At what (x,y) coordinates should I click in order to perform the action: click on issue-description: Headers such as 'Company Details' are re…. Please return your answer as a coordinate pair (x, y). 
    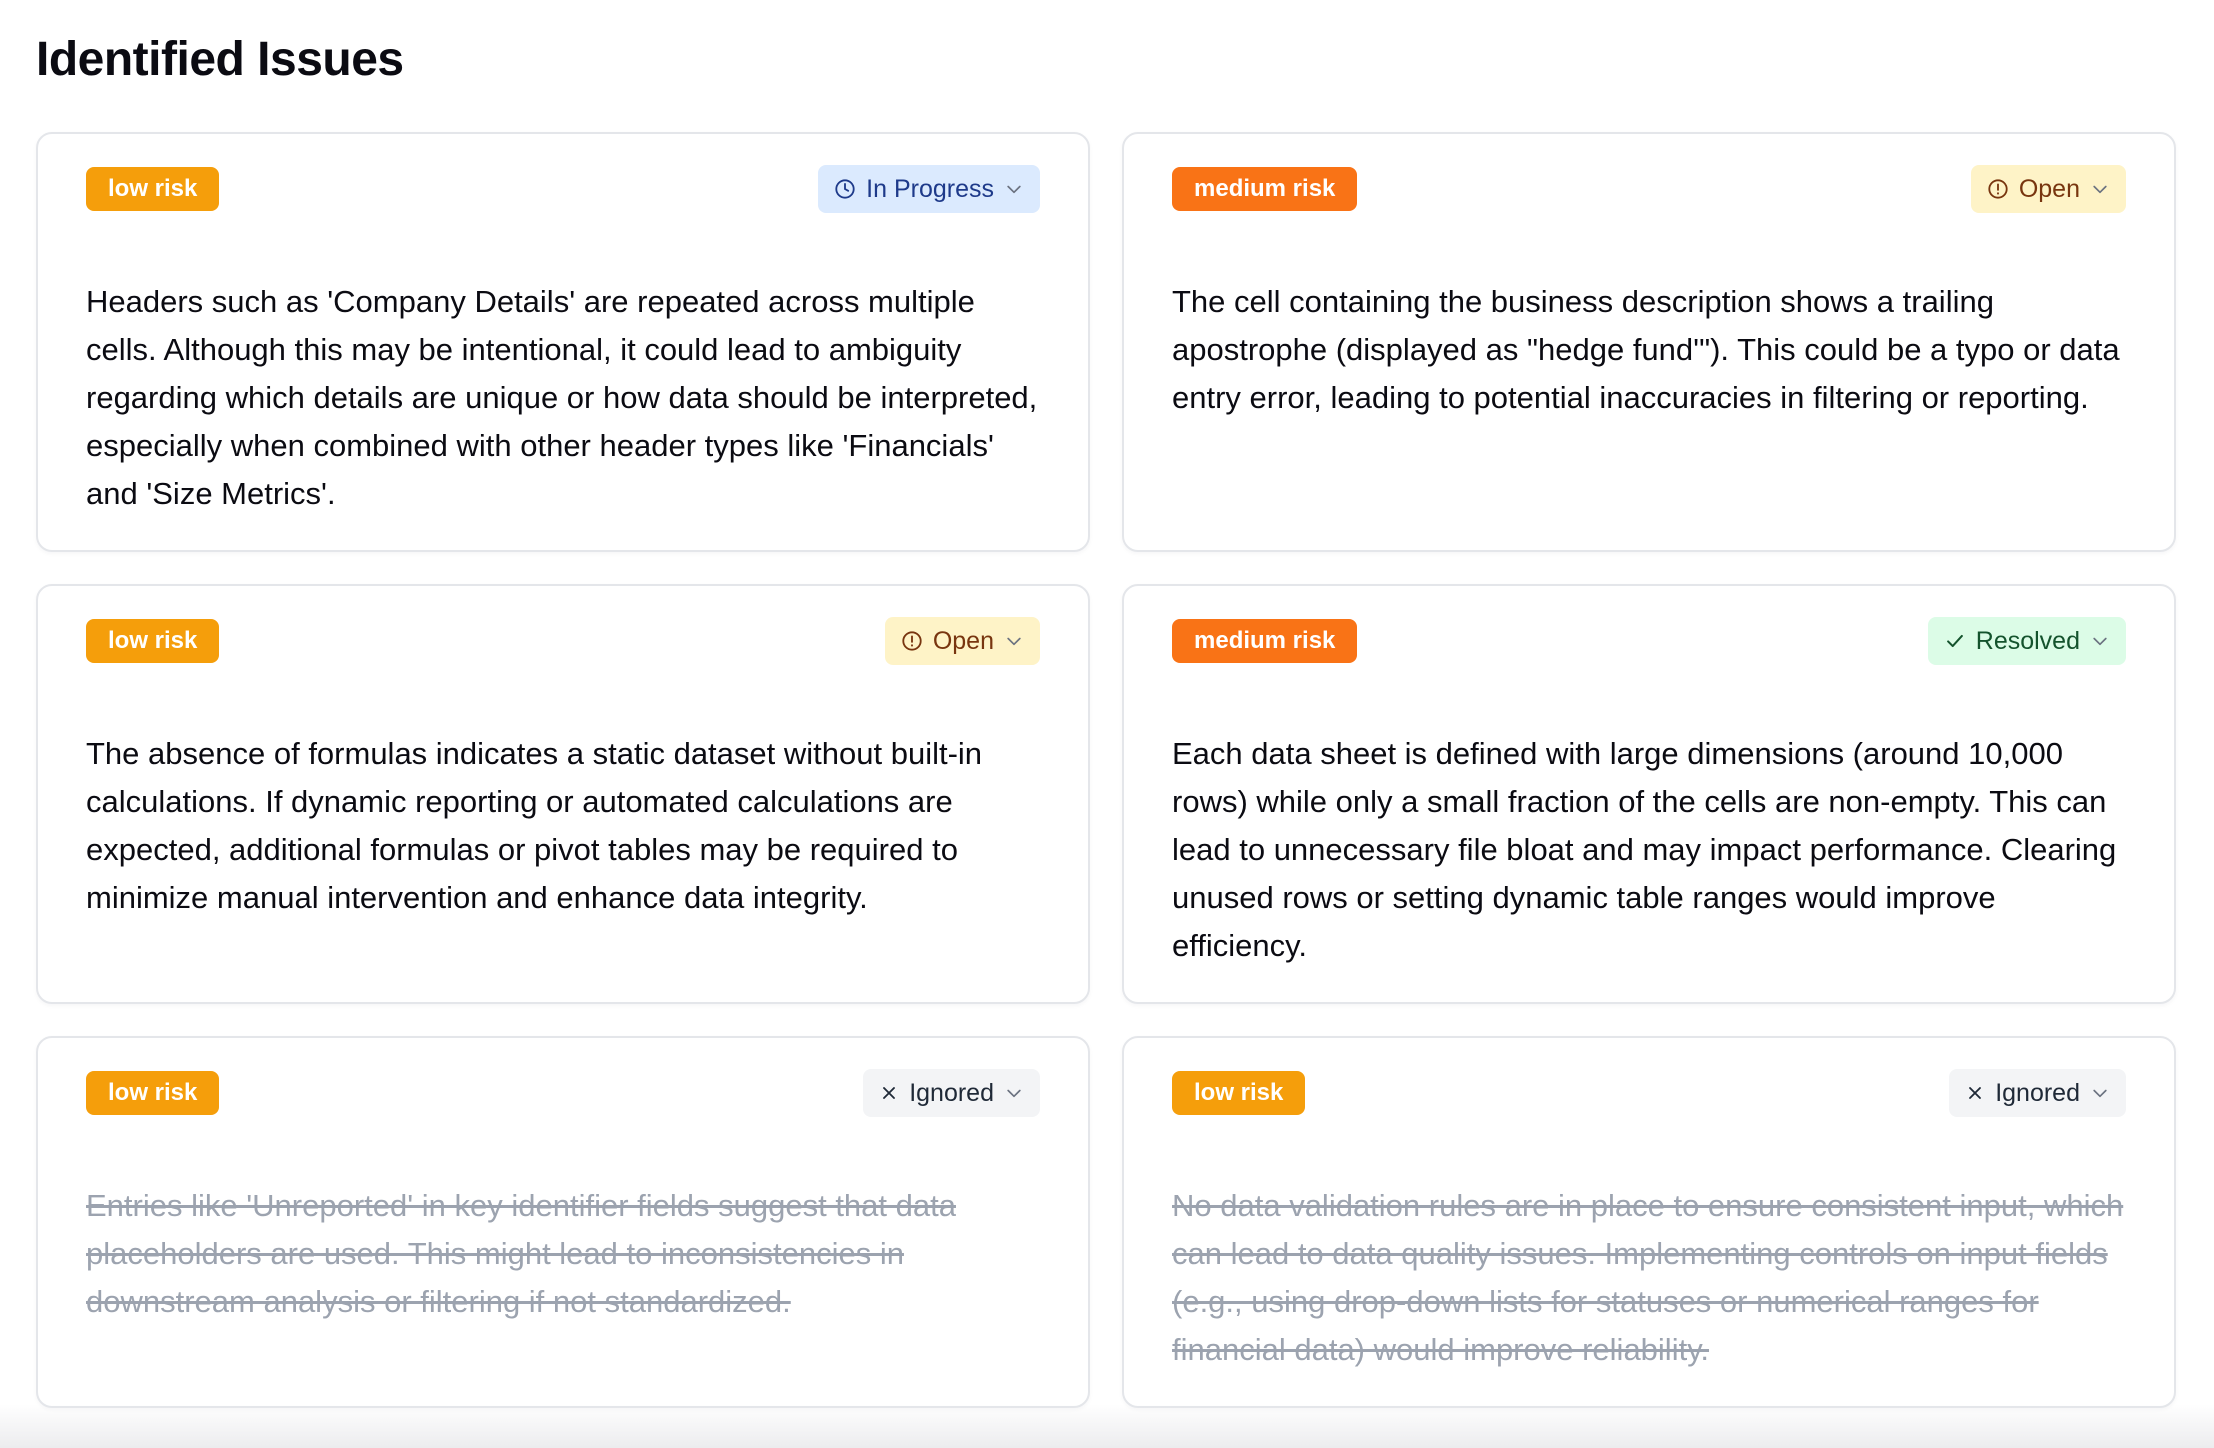
    Looking at the image, I should click on (562, 397).